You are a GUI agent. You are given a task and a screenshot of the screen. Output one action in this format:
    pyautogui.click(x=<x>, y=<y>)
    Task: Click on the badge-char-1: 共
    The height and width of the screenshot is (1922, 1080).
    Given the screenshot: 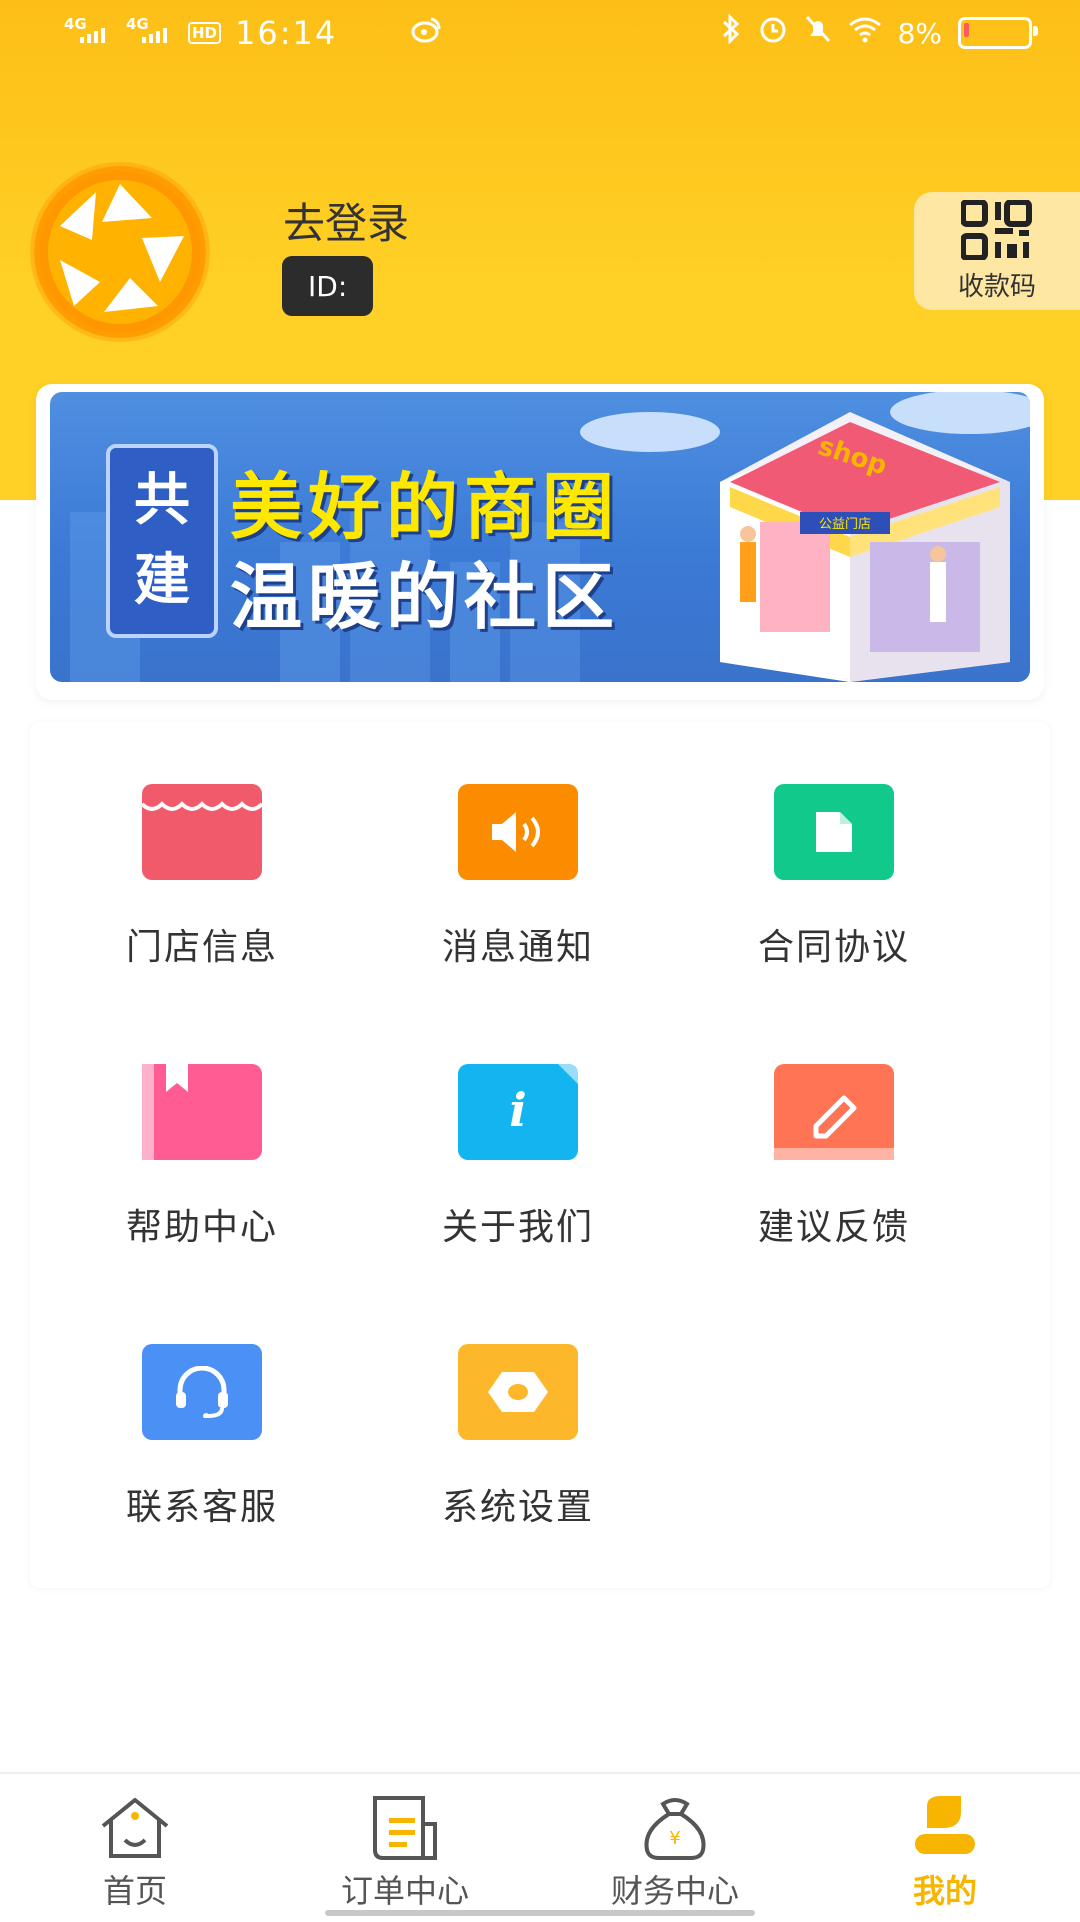 What is the action you would take?
    pyautogui.click(x=162, y=500)
    